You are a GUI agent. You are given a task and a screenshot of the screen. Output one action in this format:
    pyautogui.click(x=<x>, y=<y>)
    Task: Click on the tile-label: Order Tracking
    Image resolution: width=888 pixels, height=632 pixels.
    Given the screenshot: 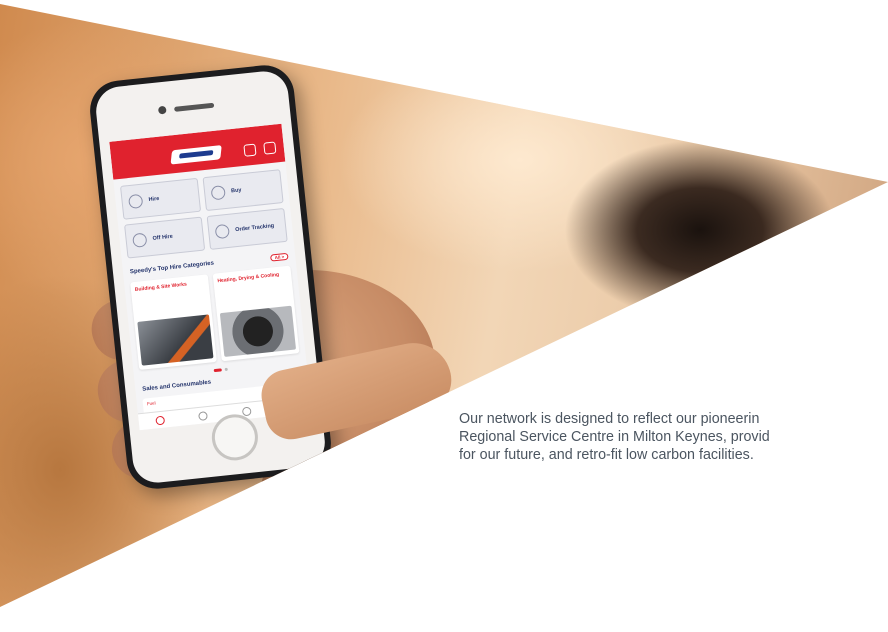 What is the action you would take?
    pyautogui.click(x=254, y=228)
    